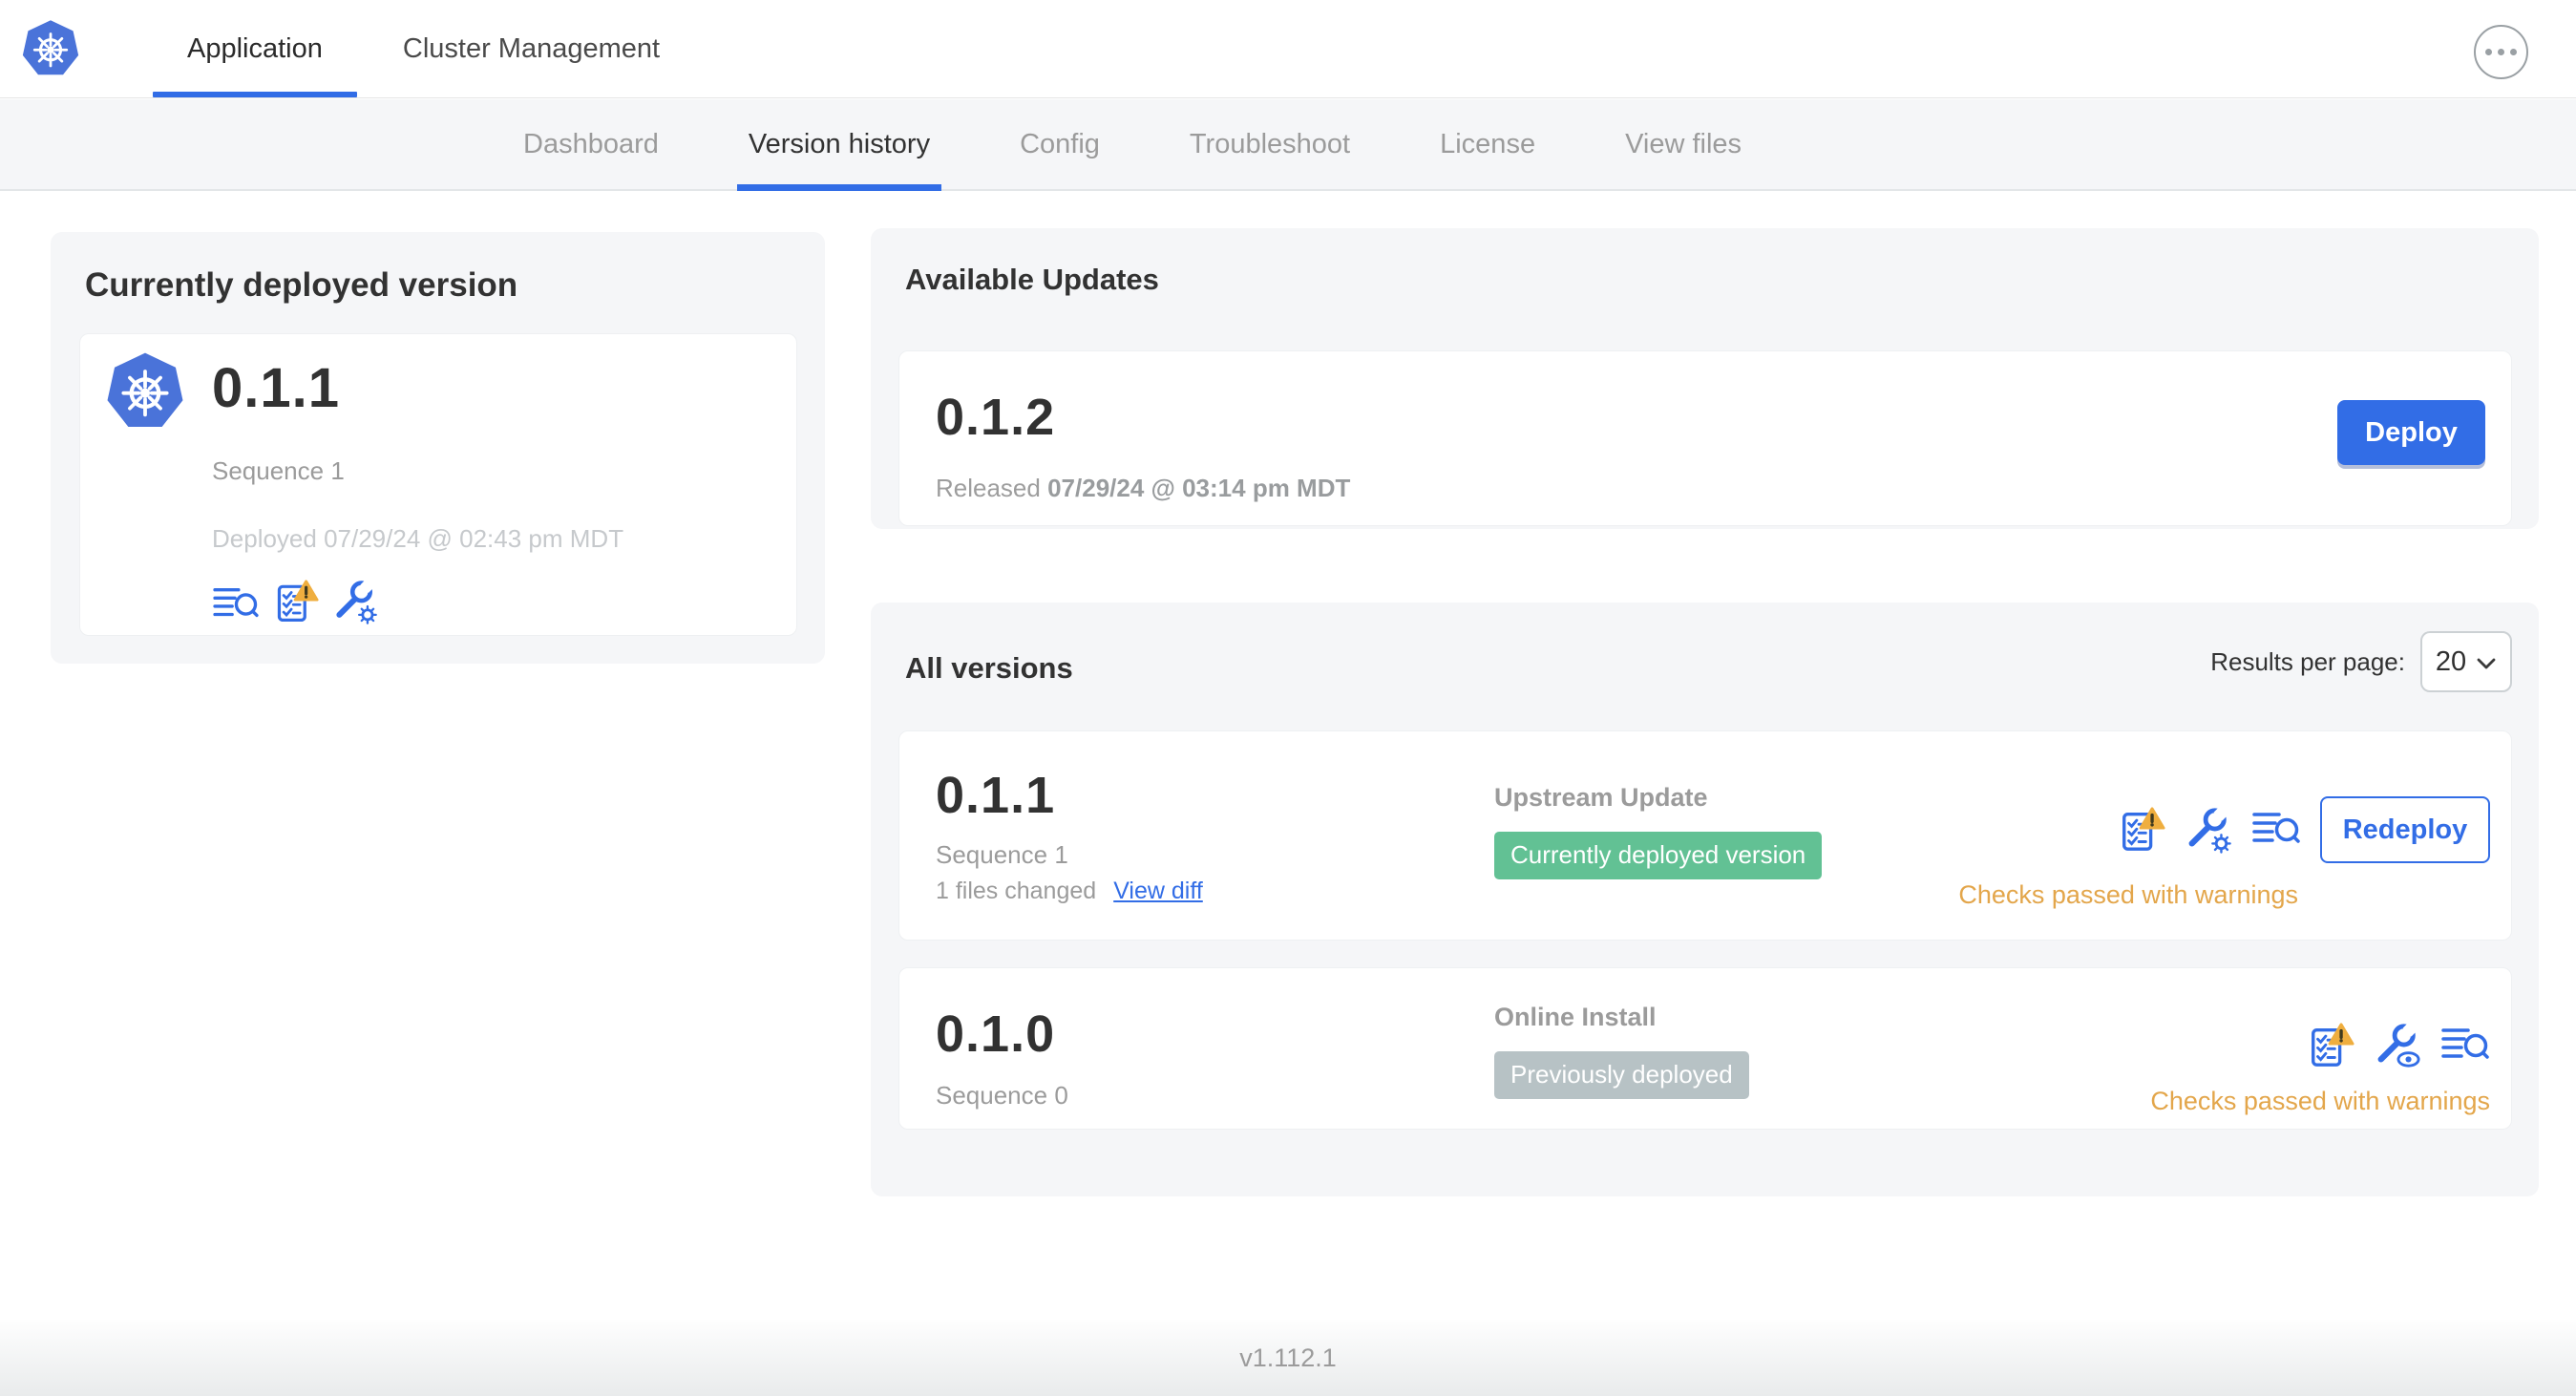 This screenshot has width=2576, height=1396. What do you see at coordinates (2451, 661) in the screenshot?
I see `results-per-page-value: 20` at bounding box center [2451, 661].